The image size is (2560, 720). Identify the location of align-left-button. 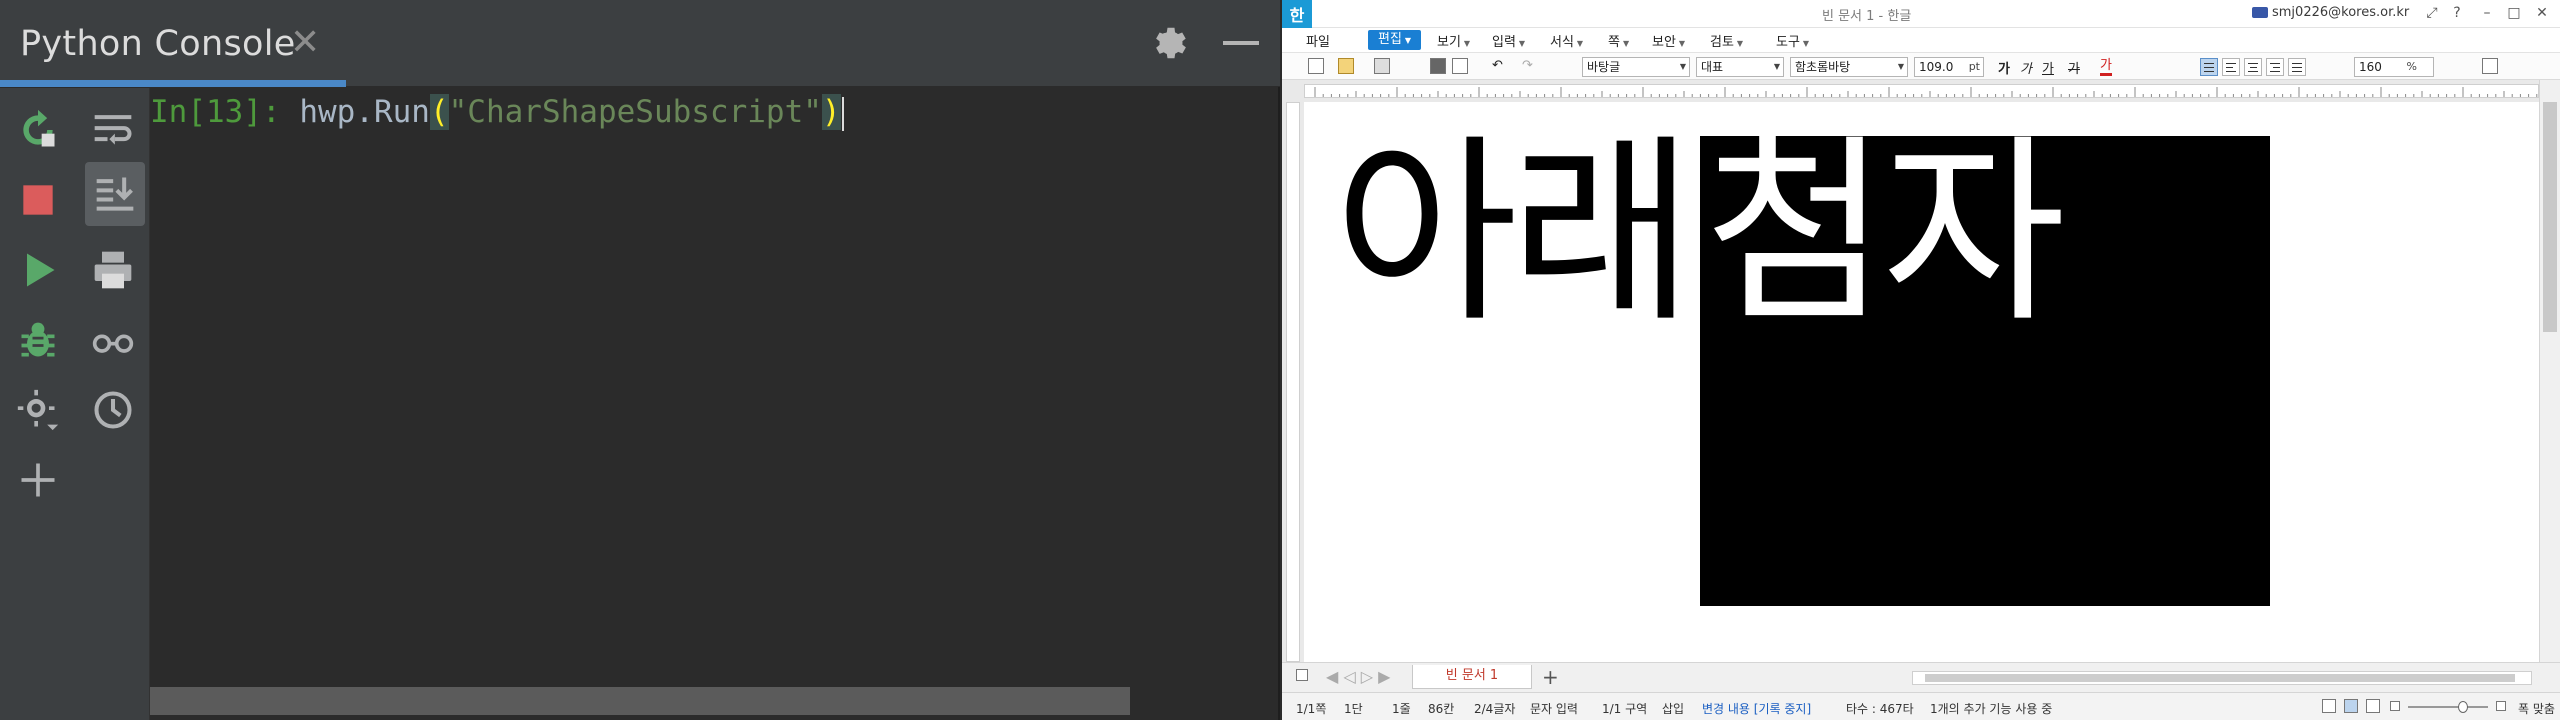
(2231, 67).